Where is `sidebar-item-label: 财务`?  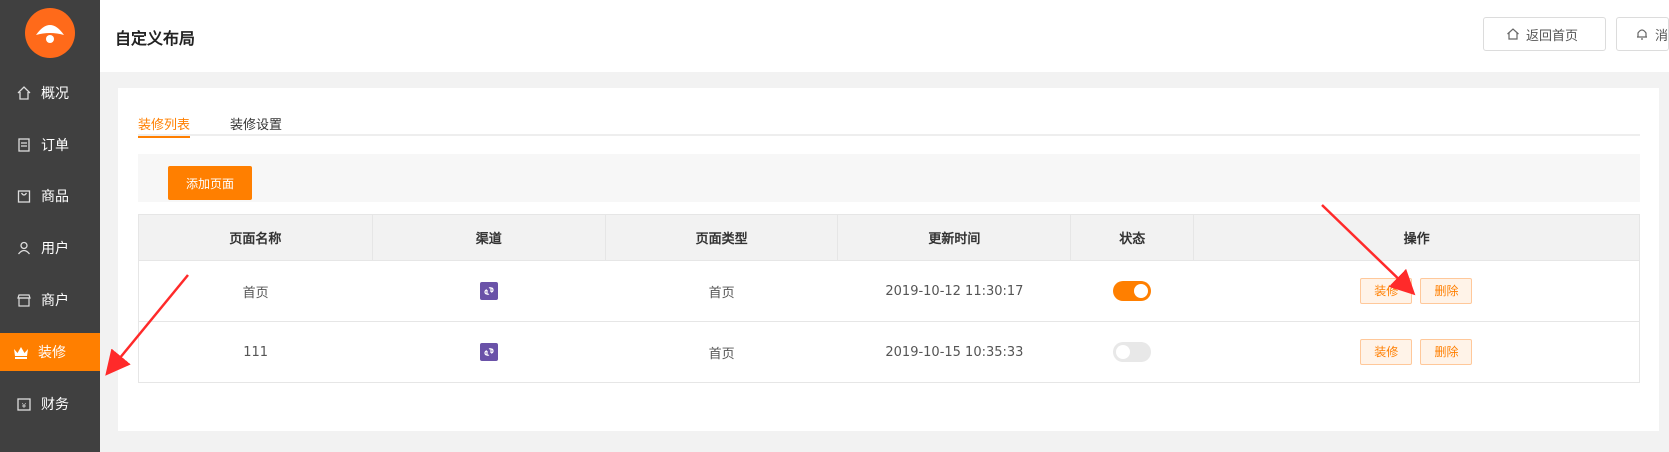
sidebar-item-label: 财务 is located at coordinates (55, 405).